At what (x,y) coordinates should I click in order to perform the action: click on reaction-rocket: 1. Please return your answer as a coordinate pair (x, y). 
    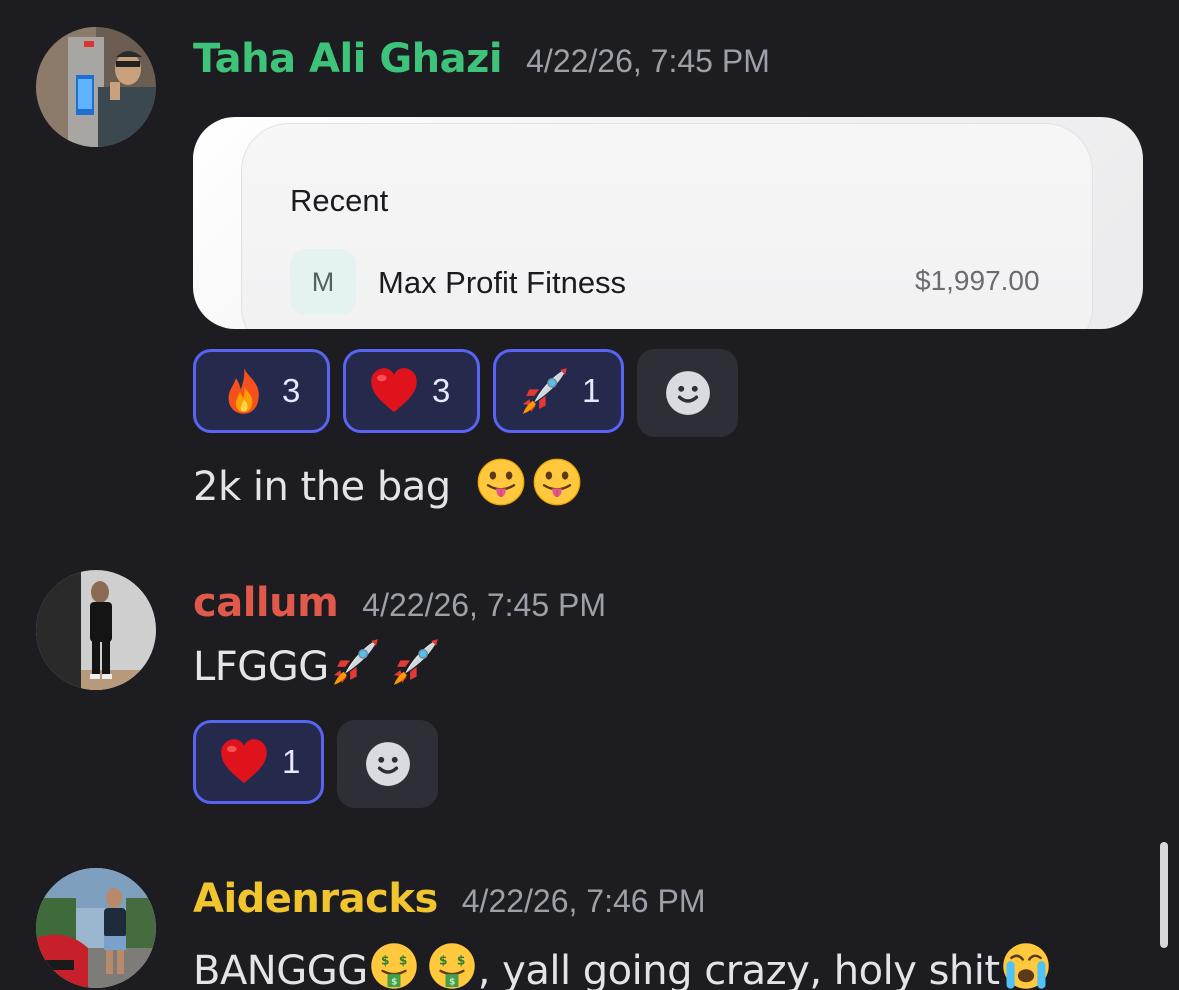
    Looking at the image, I should click on (558, 391).